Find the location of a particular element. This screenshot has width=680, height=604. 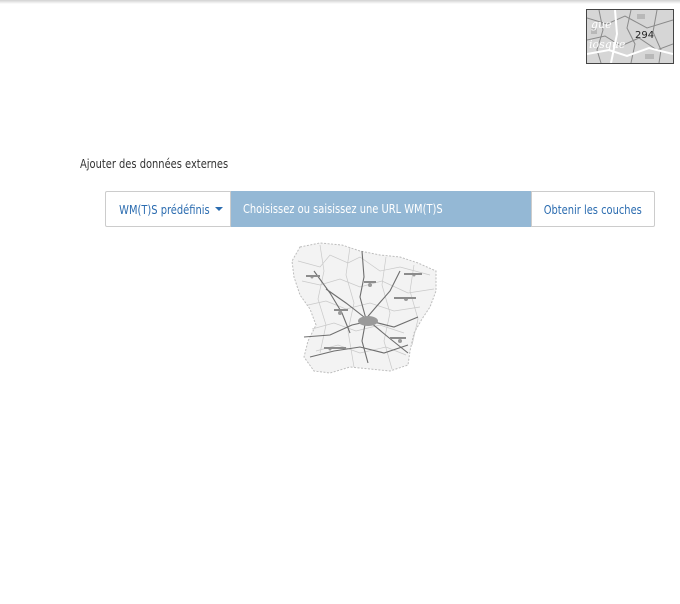

top-shadow is located at coordinates (340, 2).